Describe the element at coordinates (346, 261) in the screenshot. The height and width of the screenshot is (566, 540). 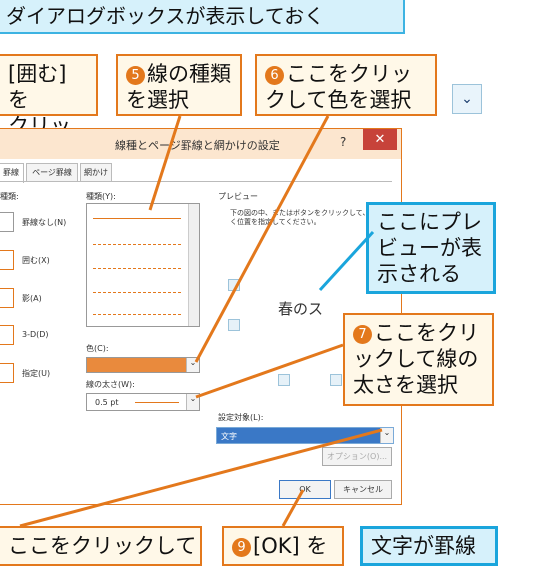
I see `connector-preview` at that location.